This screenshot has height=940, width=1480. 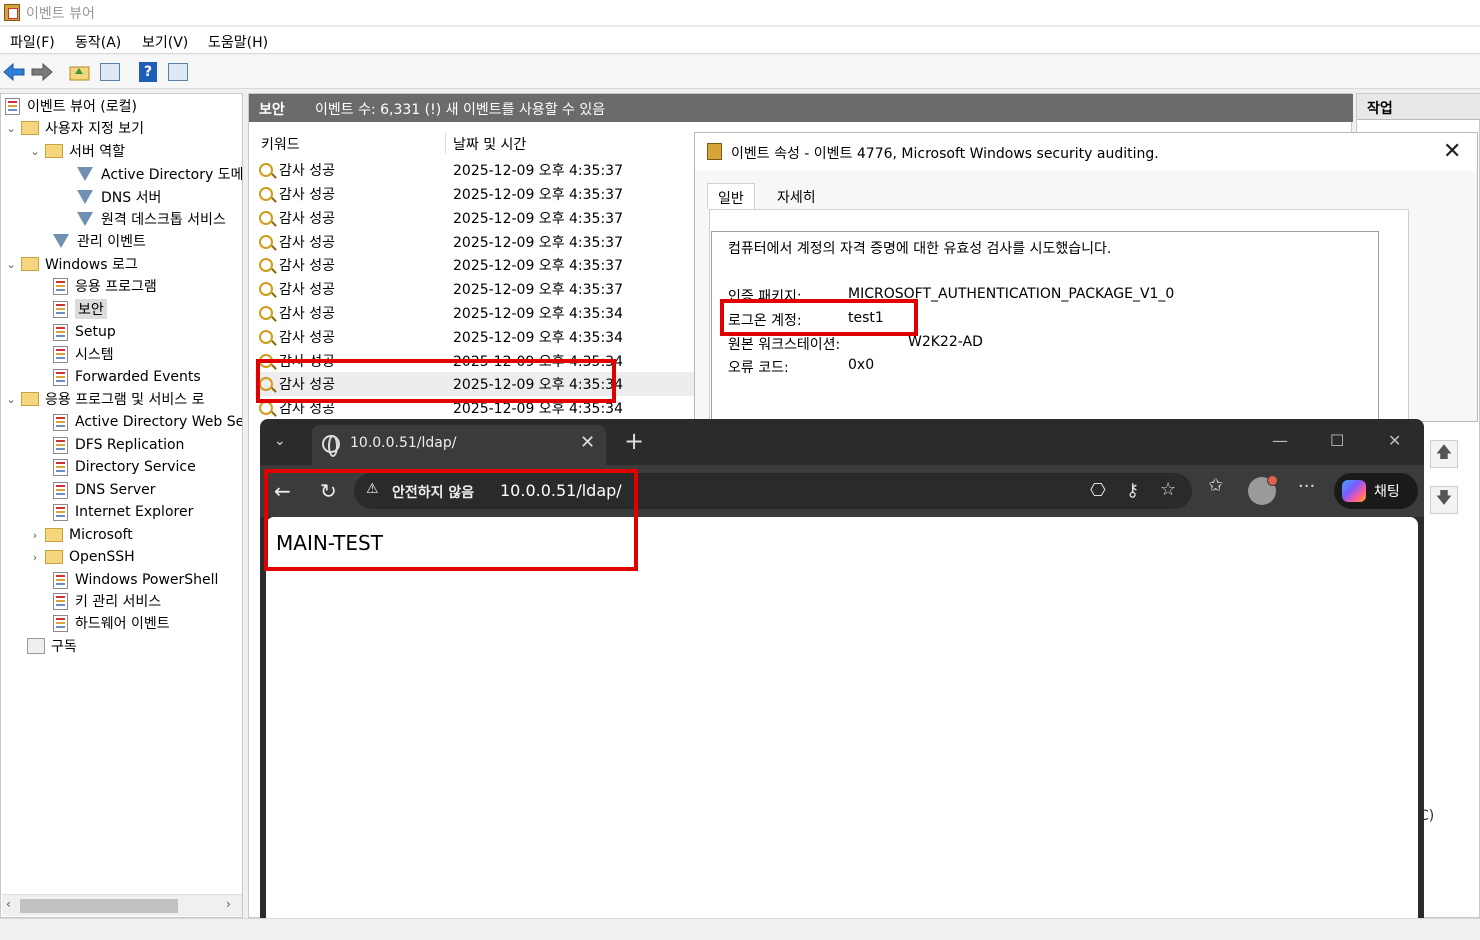 What do you see at coordinates (119, 197) in the screenshot?
I see `tree-dns-server: DNS 서버` at bounding box center [119, 197].